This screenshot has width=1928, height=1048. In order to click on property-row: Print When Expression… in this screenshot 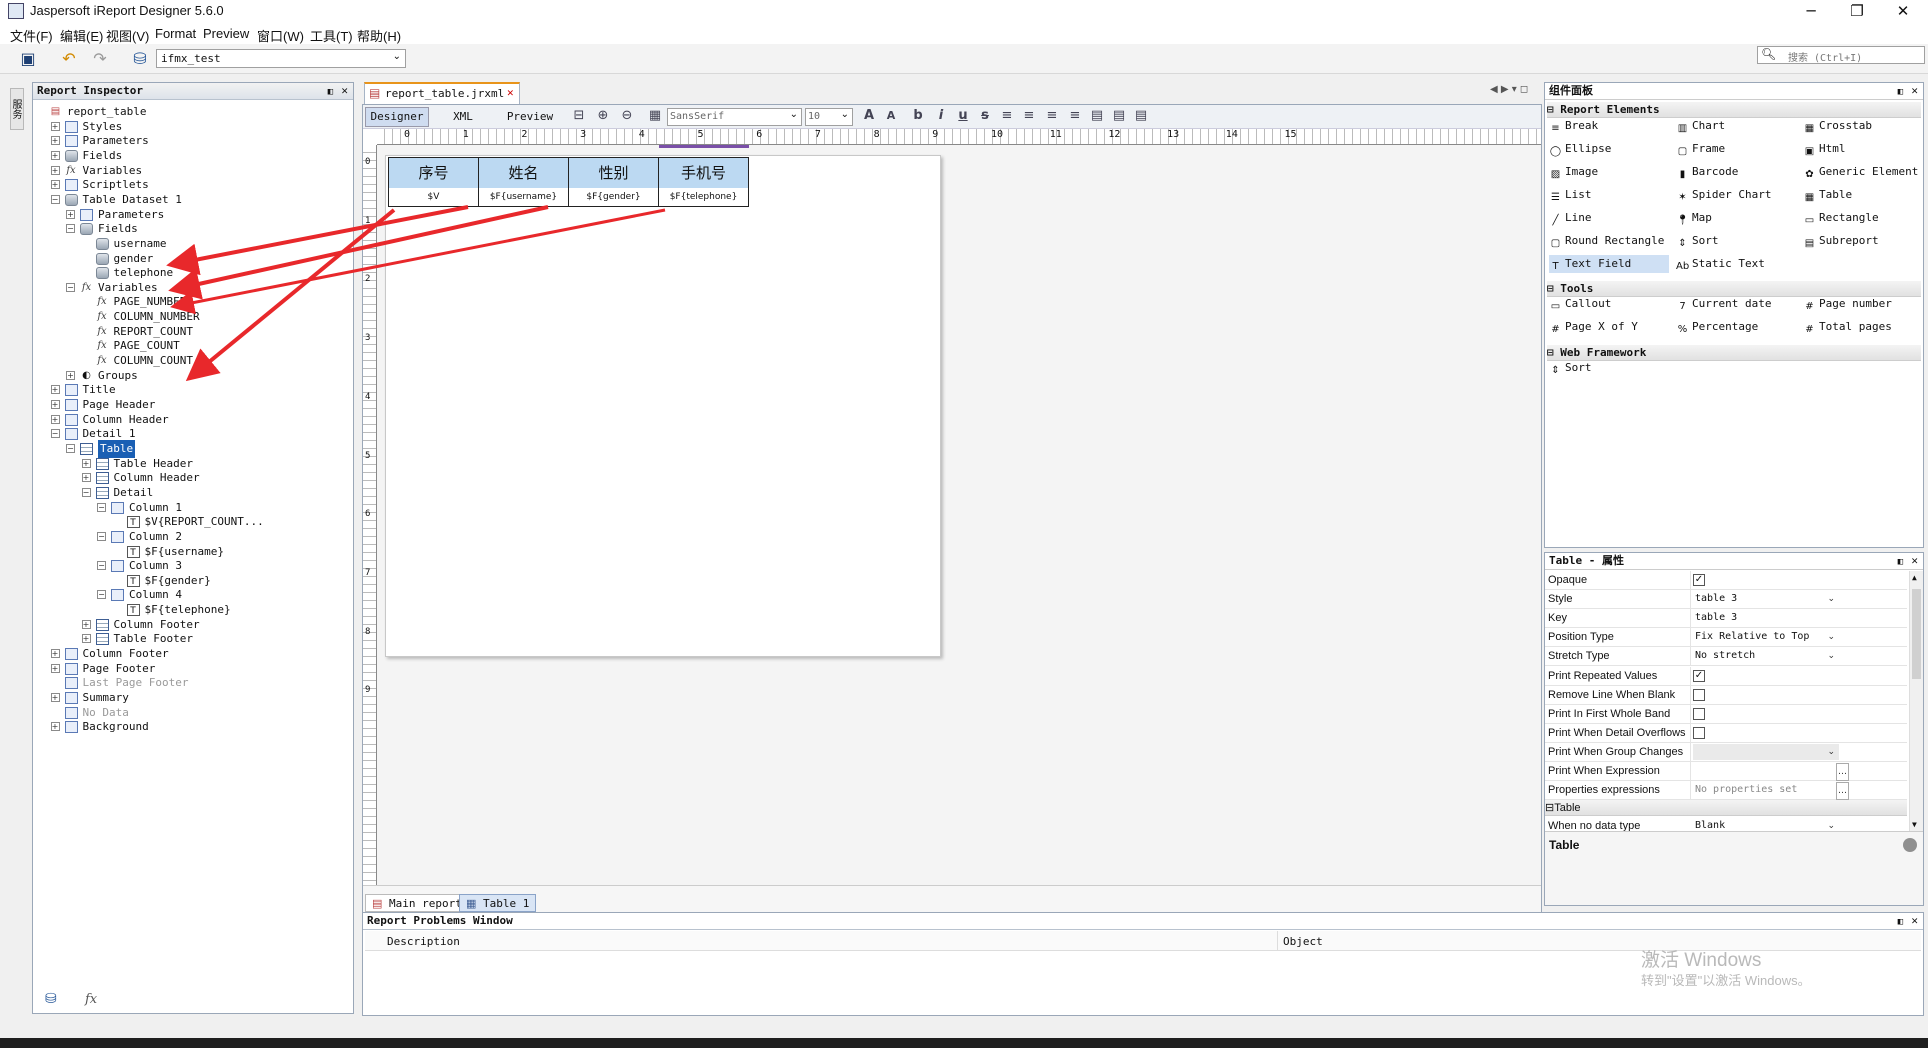, I will do `click(1726, 771)`.